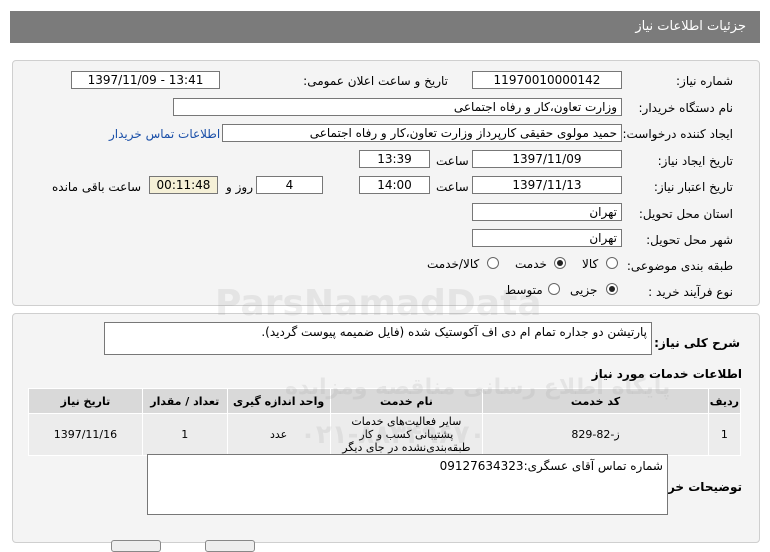 The width and height of the screenshot is (770, 552). I want to click on col-service-code: کد خدمت, so click(595, 401).